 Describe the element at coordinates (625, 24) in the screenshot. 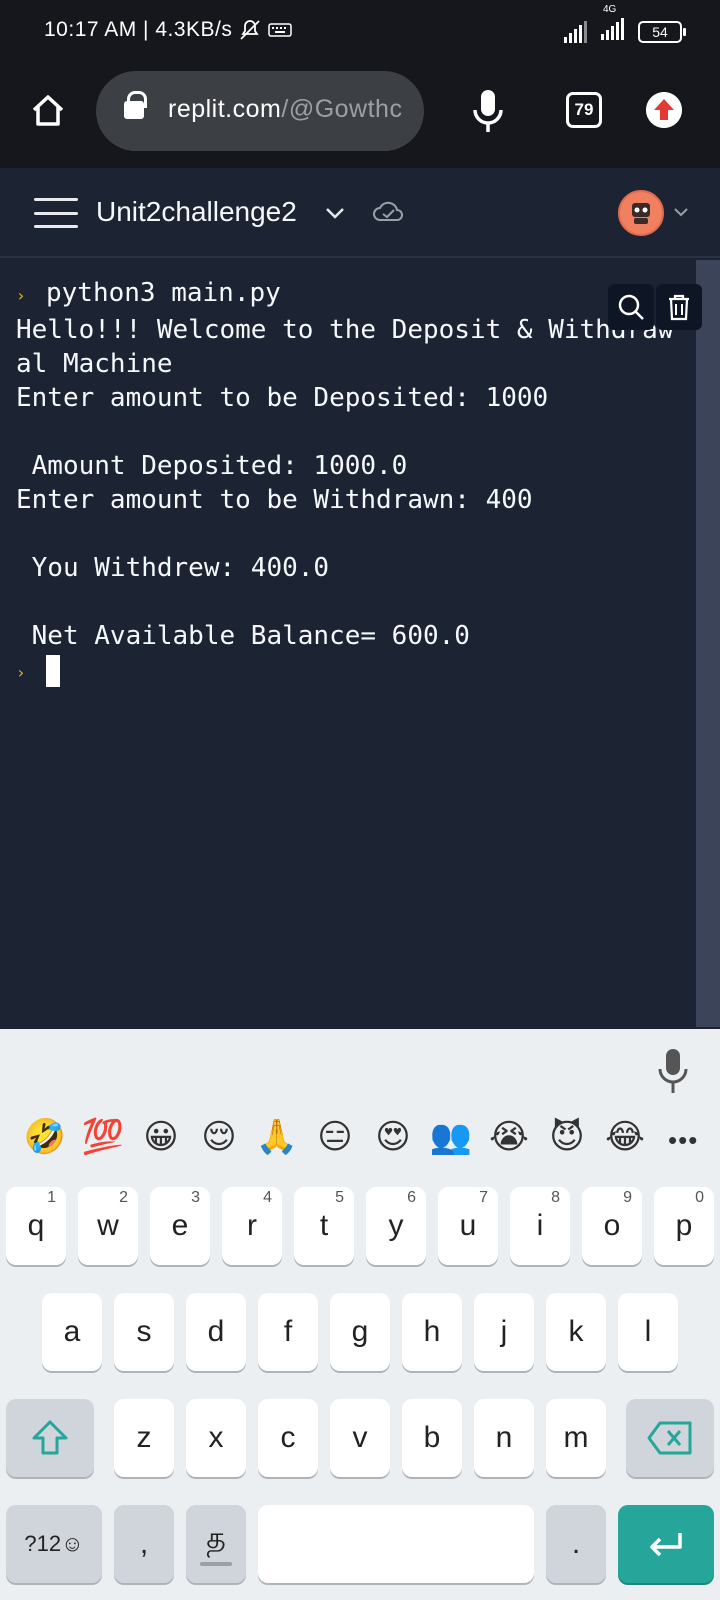

I see `status-right: 4G 54` at that location.